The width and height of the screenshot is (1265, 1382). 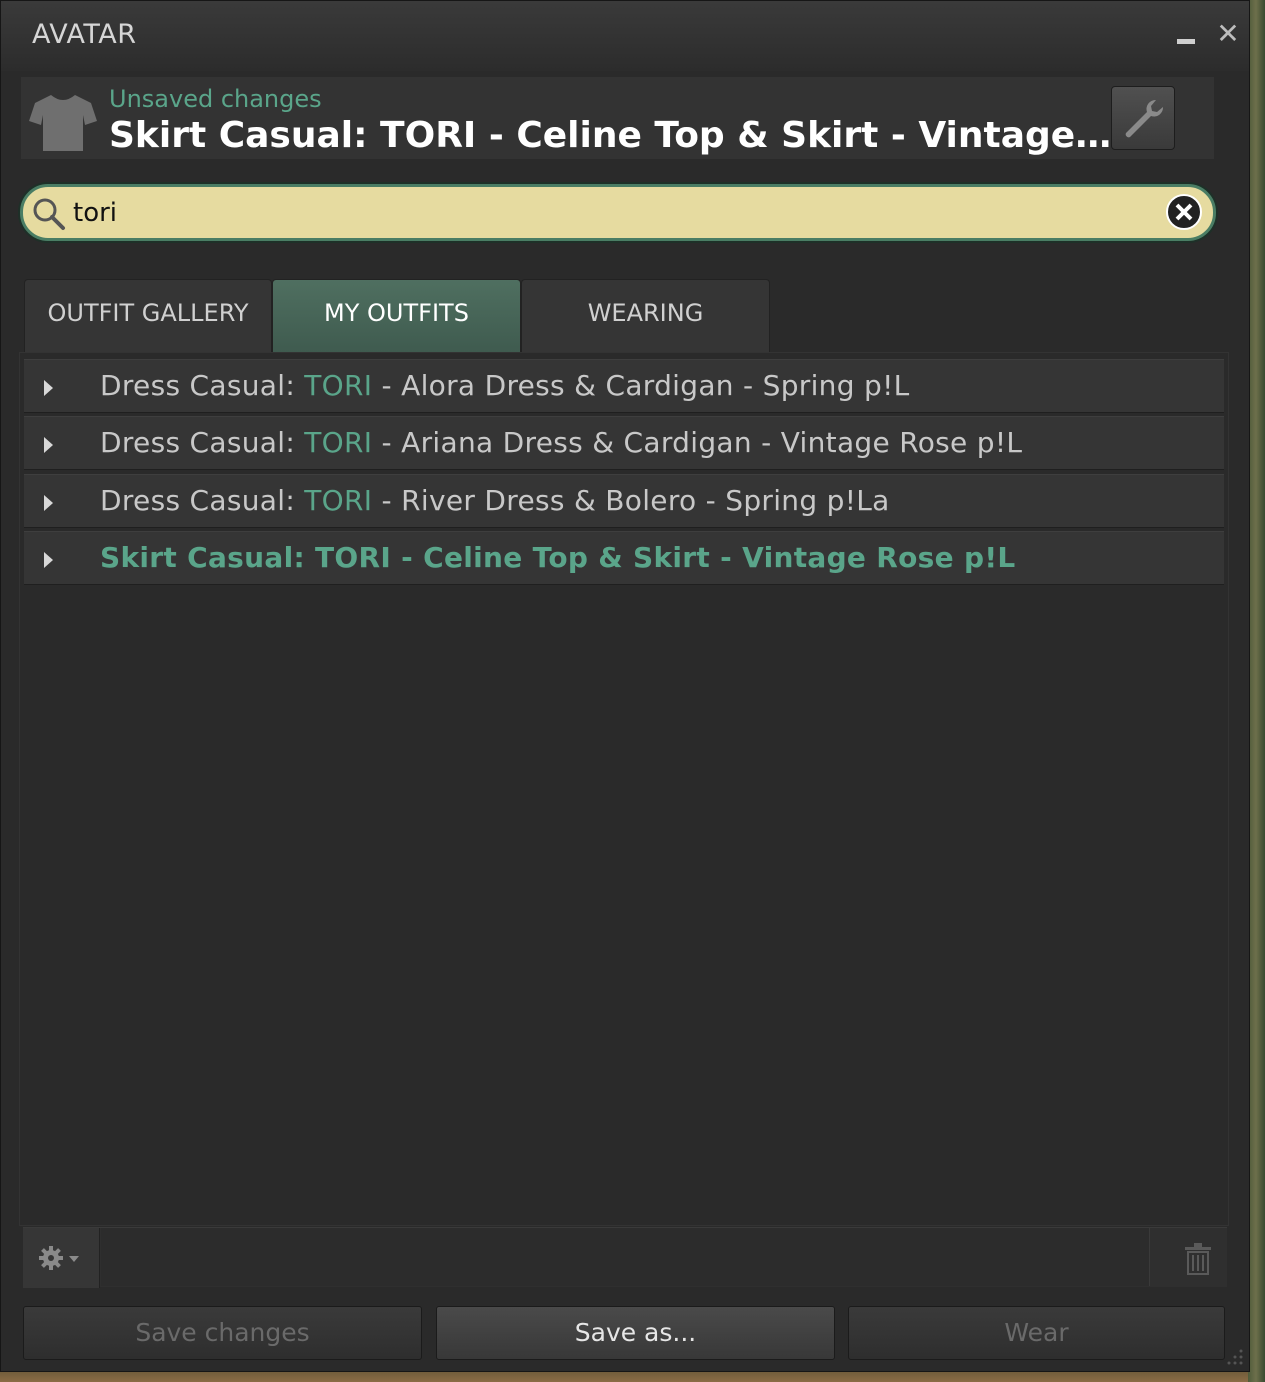 What do you see at coordinates (222, 1333) in the screenshot?
I see `save-changes-button: Save changes` at bounding box center [222, 1333].